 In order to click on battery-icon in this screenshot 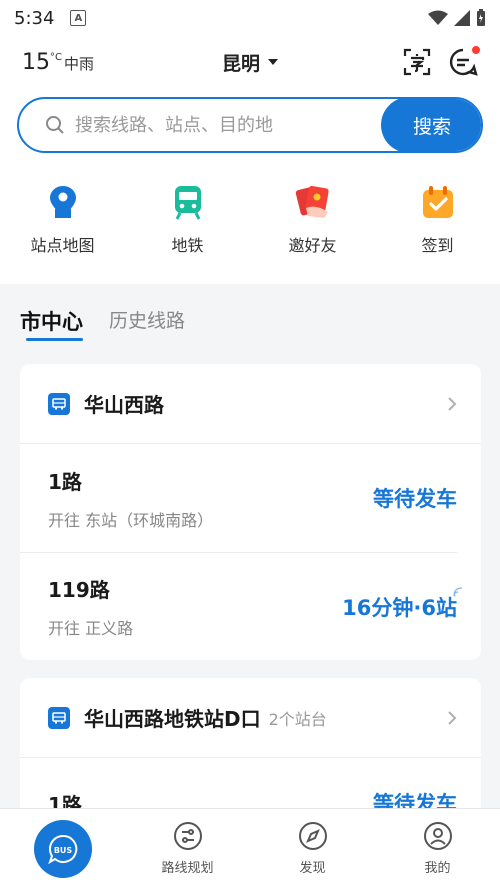, I will do `click(481, 17)`.